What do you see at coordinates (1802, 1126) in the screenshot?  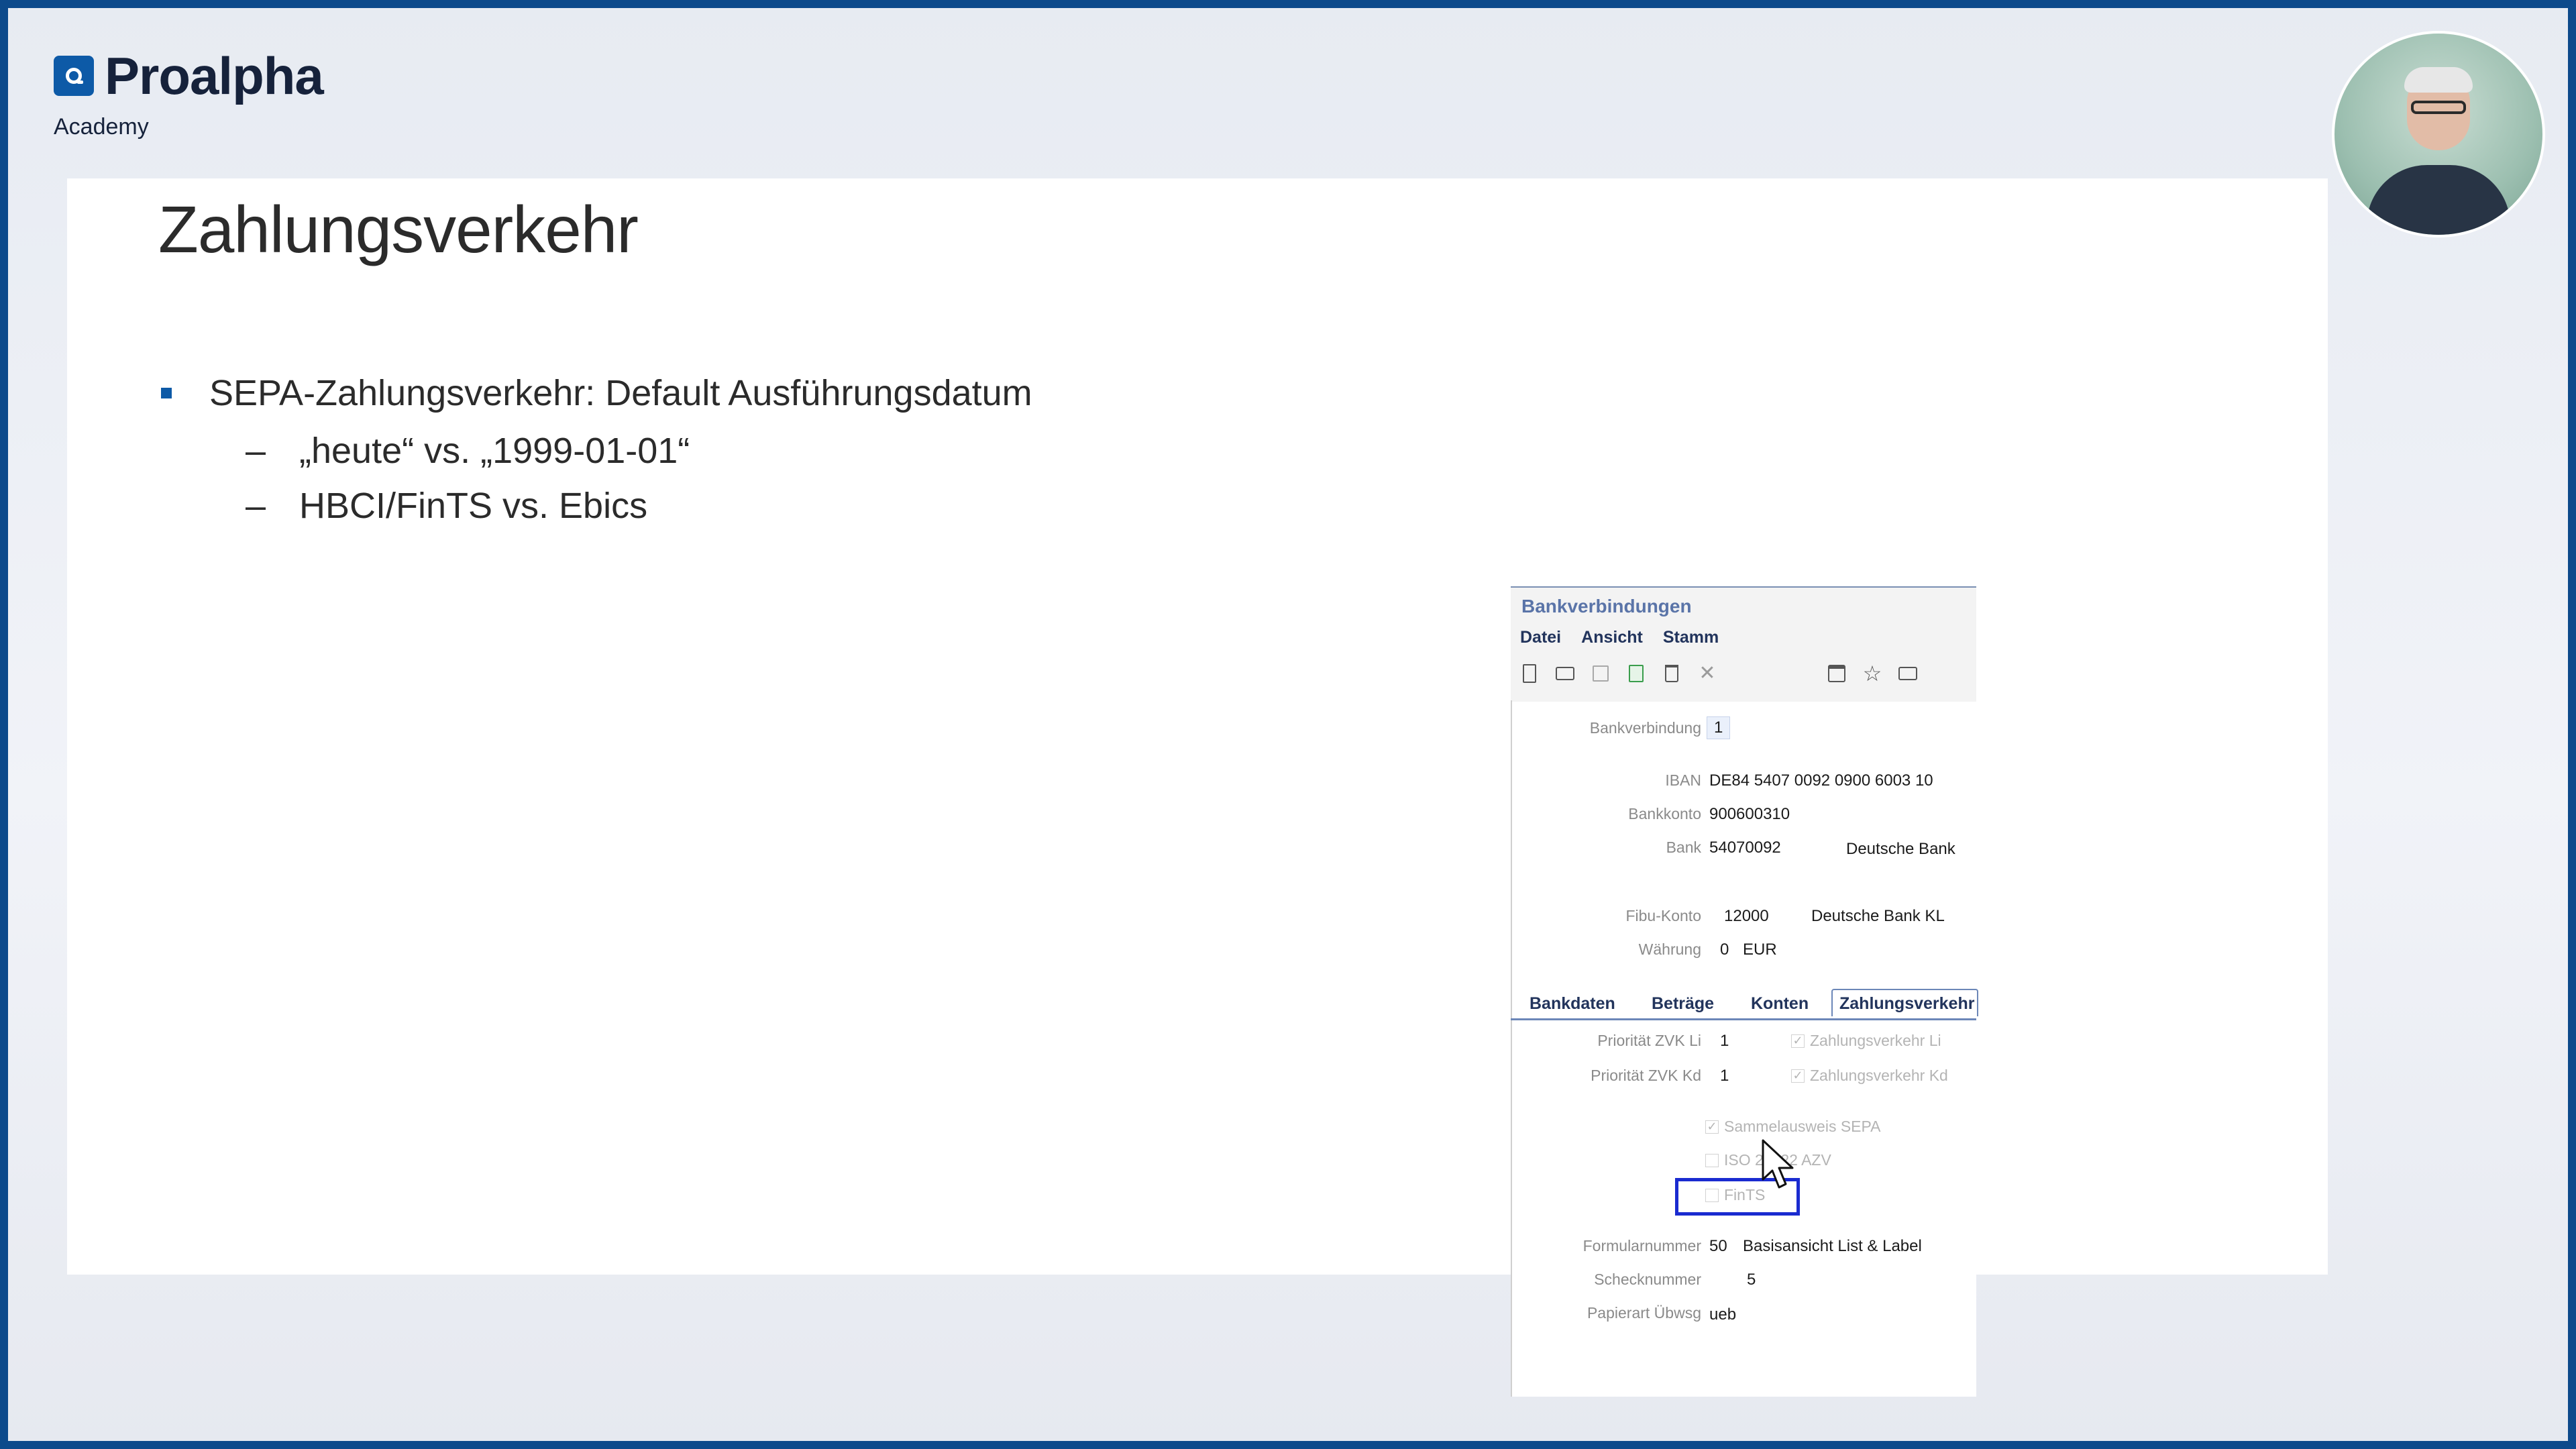 I see `checkbox-label: Sammelausweis SEPA` at bounding box center [1802, 1126].